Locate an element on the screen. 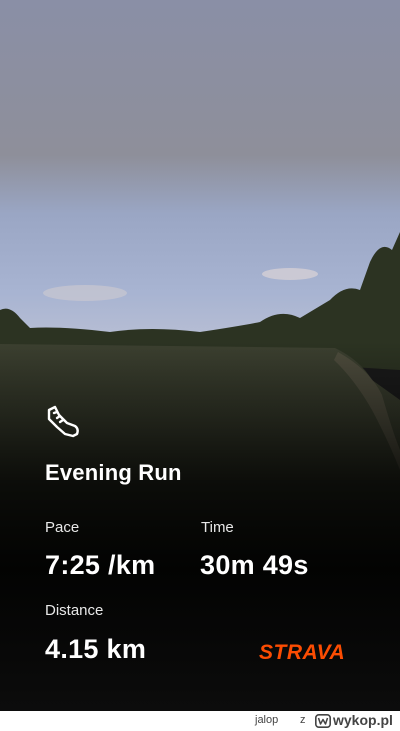 This screenshot has height=731, width=400. running-shoe-icon is located at coordinates (63, 421).